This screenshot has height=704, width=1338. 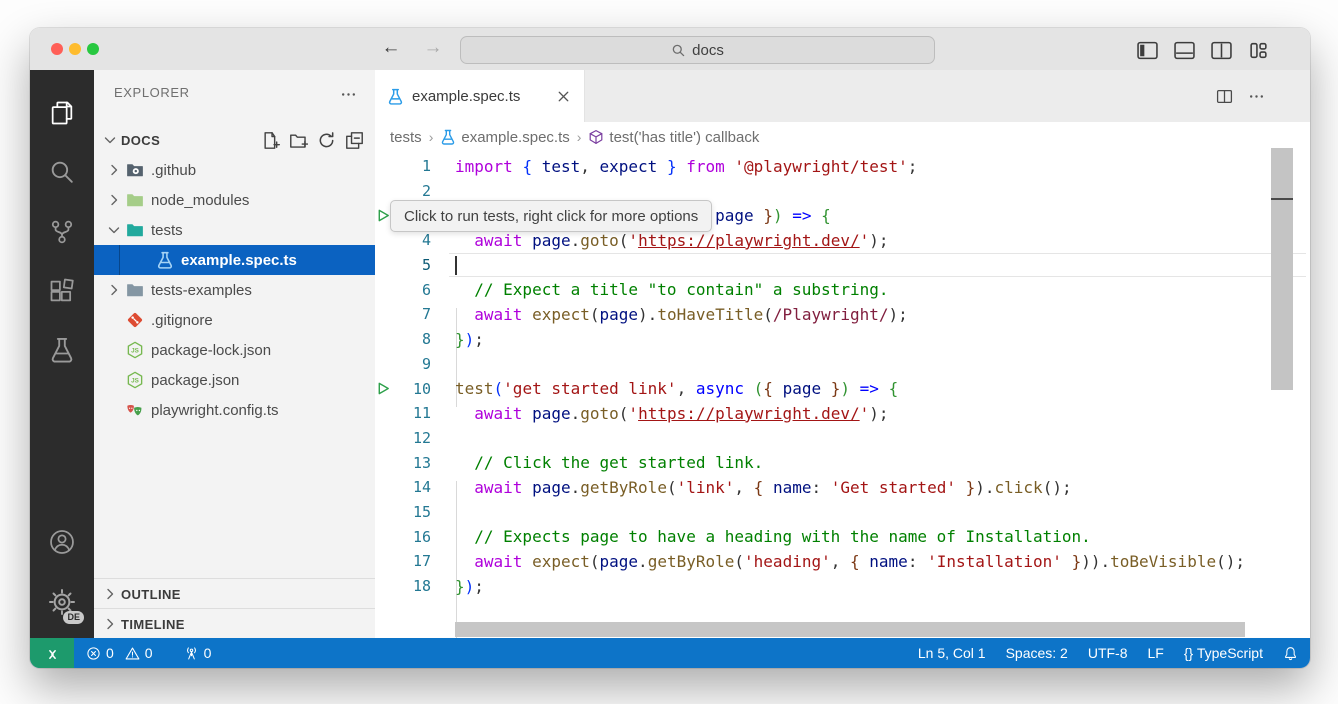 What do you see at coordinates (195, 380) in the screenshot?
I see `tree-item-label: package.json` at bounding box center [195, 380].